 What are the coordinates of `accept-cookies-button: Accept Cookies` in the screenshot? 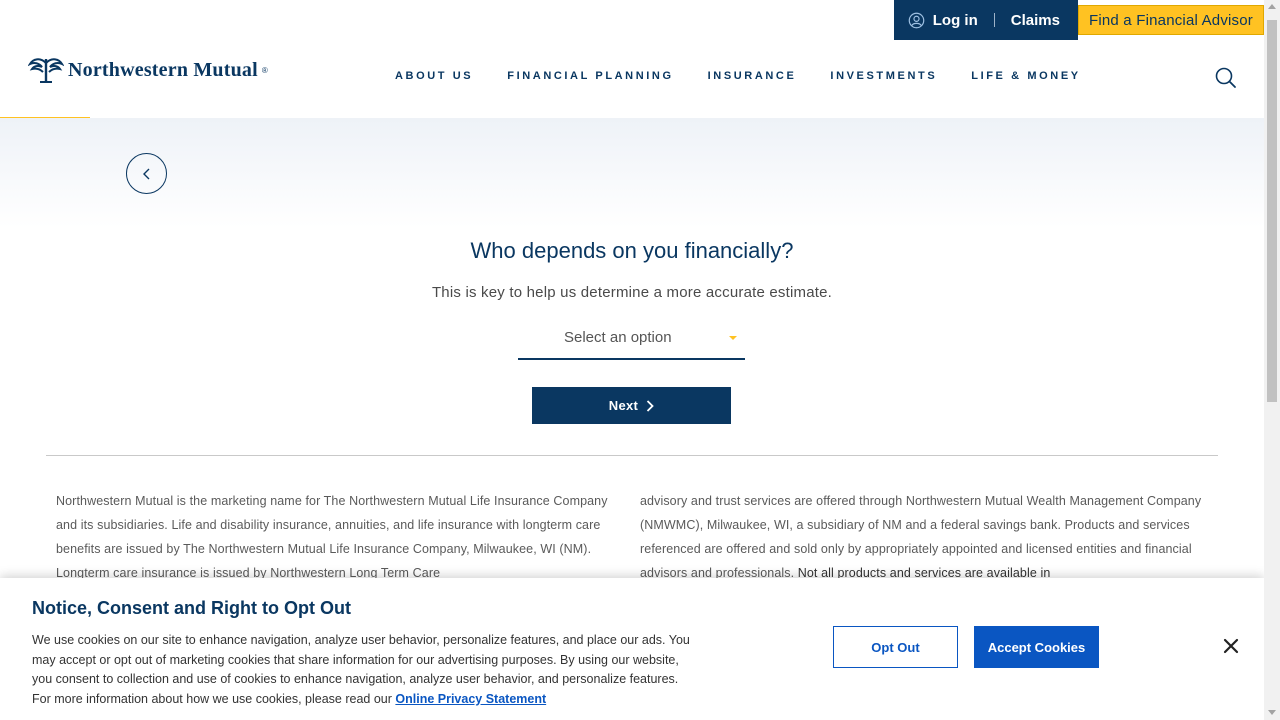 It's located at (1036, 647).